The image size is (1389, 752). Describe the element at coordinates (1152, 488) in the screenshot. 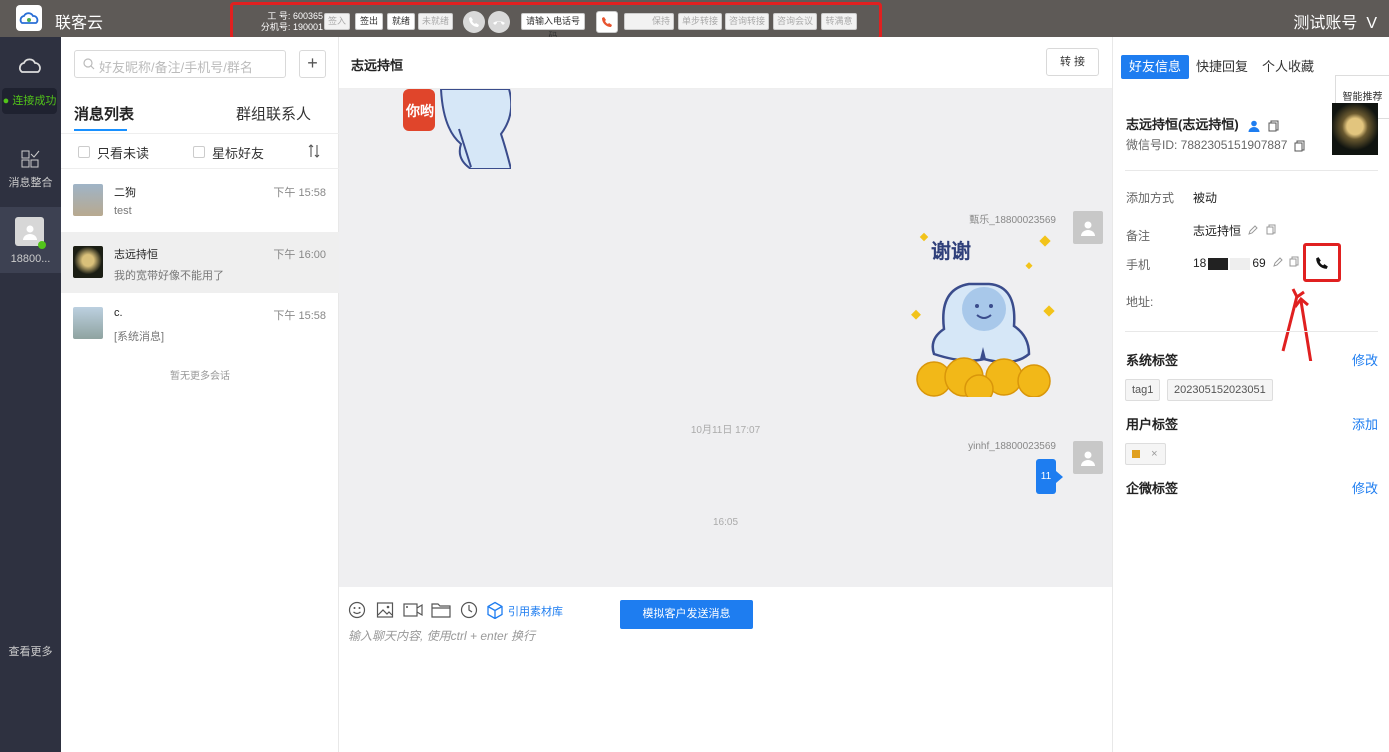

I see `wecom-tags-title: 企微标签` at that location.